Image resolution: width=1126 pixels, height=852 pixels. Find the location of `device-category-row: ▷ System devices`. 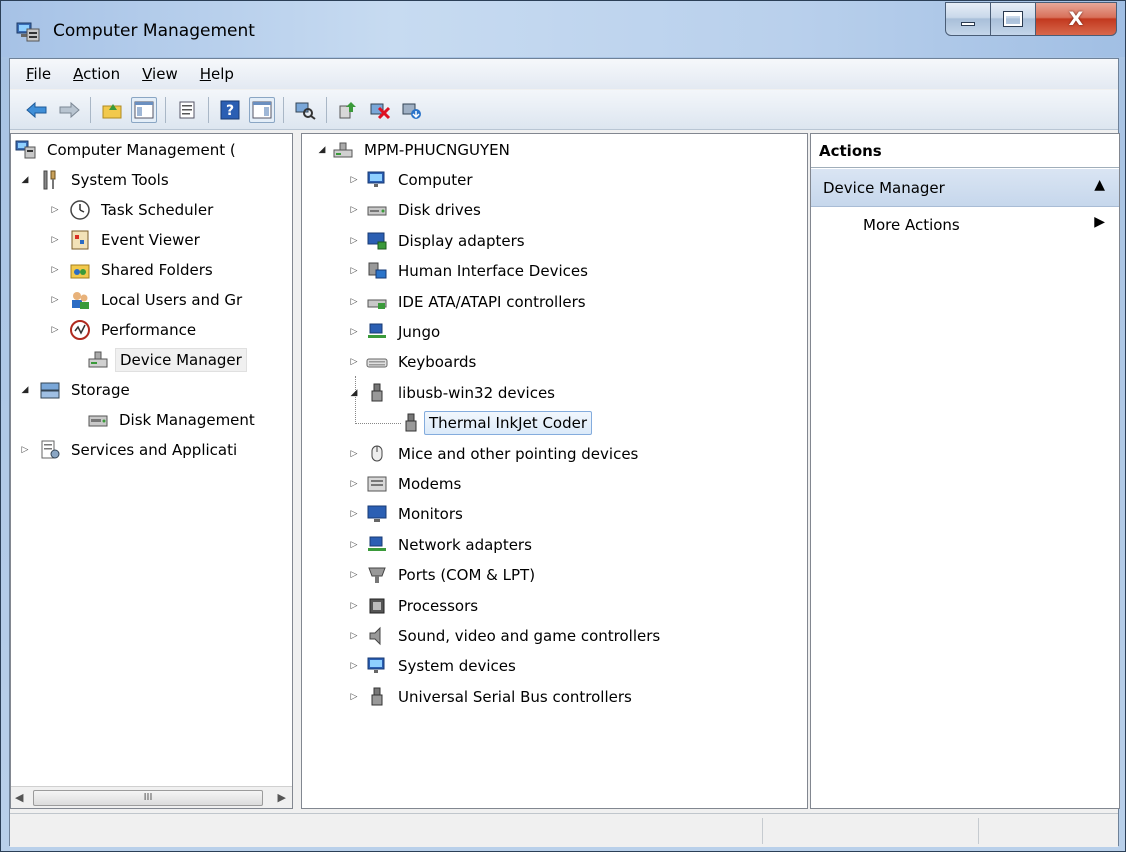

device-category-row: ▷ System devices is located at coordinates (434, 666).